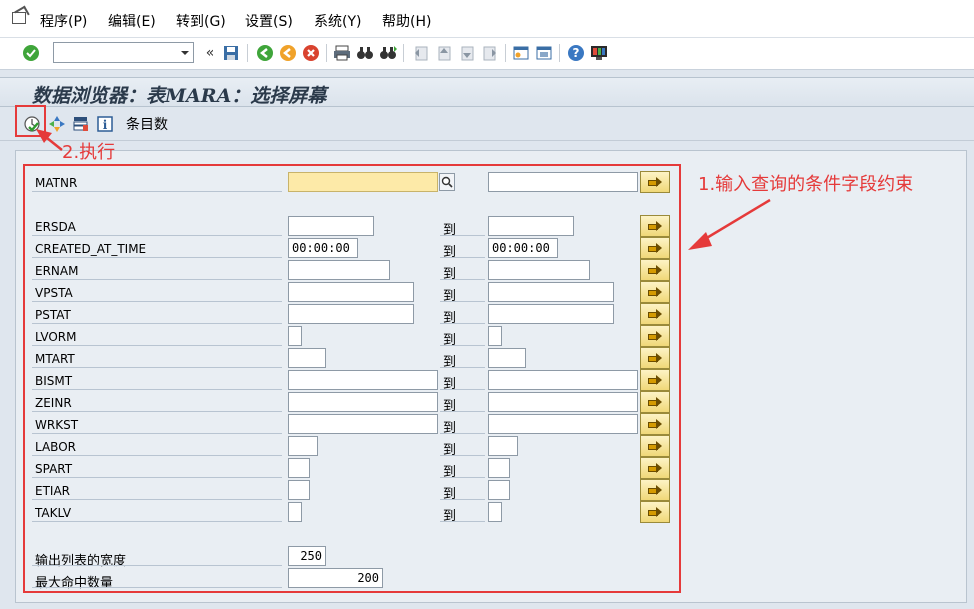  I want to click on field-label: ERSDA, so click(55, 227).